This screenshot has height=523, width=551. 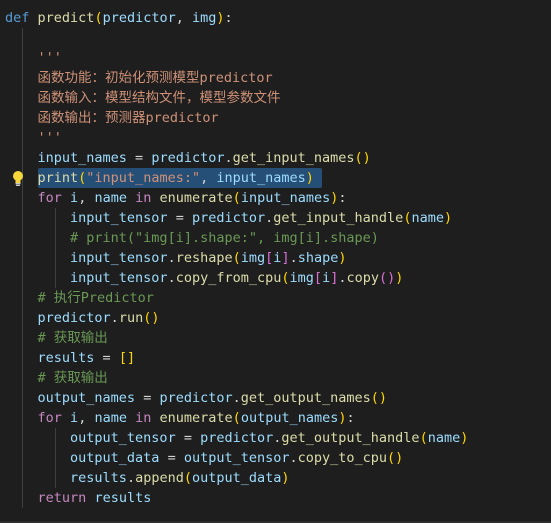 I want to click on code-line: # 执行Predictor, so click(x=278, y=298).